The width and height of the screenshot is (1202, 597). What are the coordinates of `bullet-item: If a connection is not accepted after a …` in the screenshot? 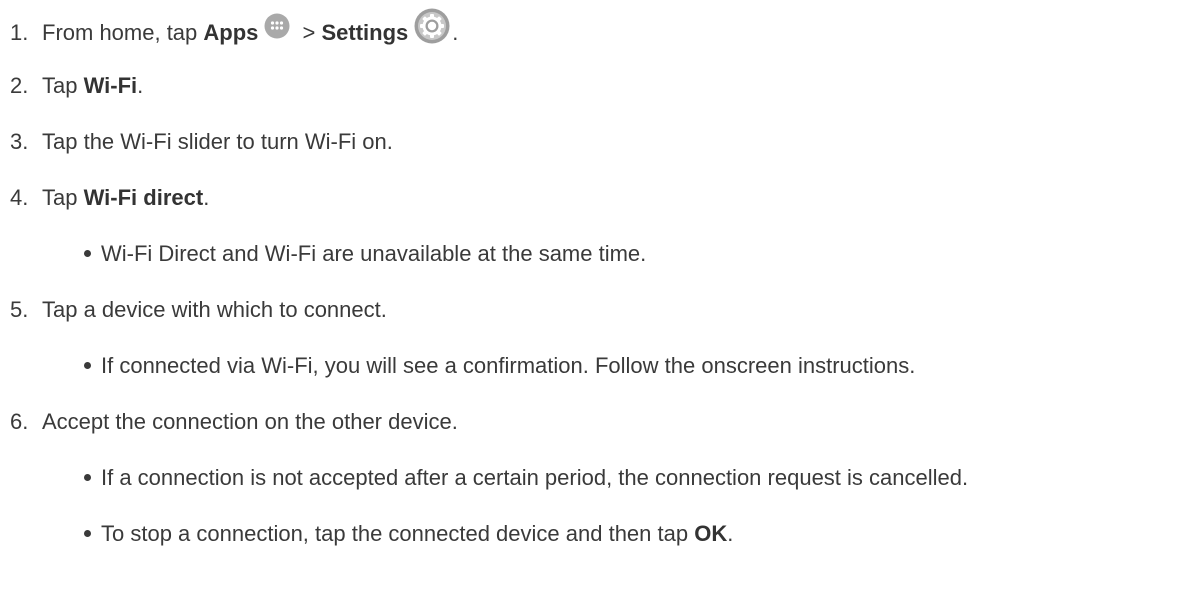 It's located at (526, 478).